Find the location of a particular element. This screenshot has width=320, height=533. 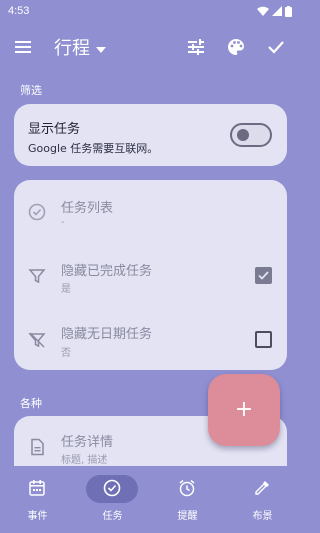

task-details-value: 标题, 描述 is located at coordinates (84, 460).